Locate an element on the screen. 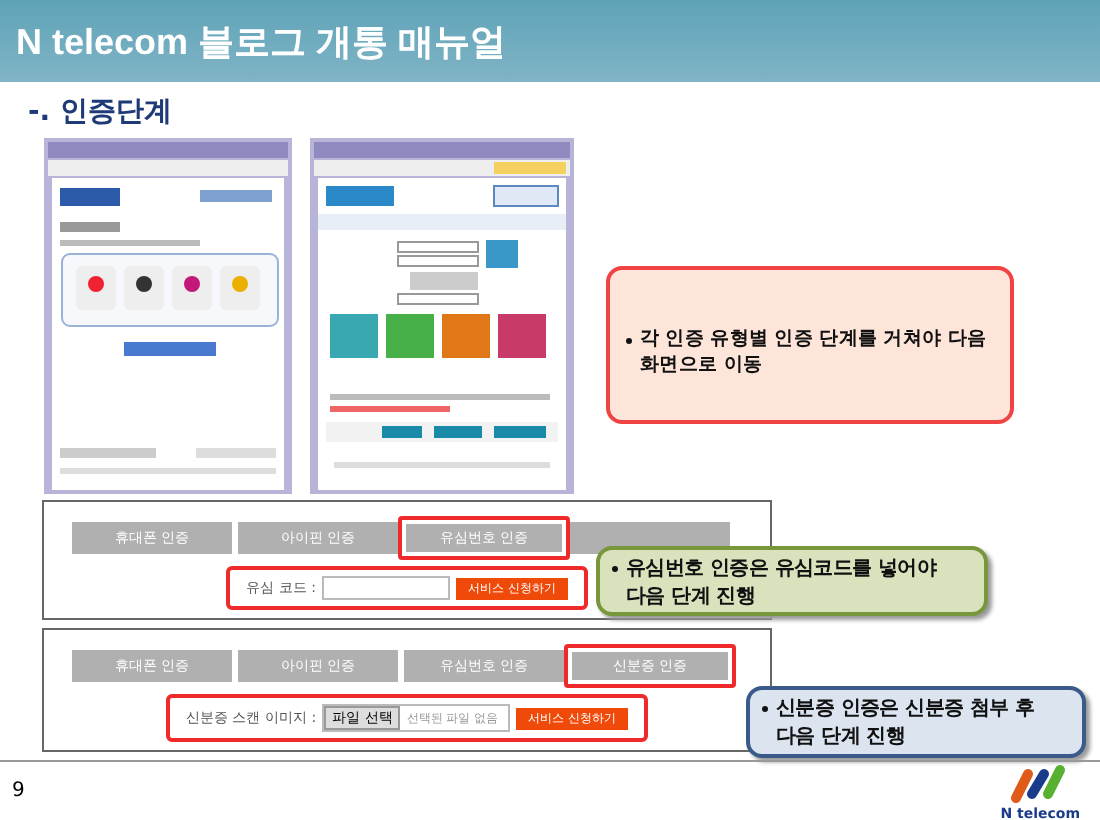 Image resolution: width=1100 pixels, height=820 pixels. slide-title: N telecom 블로그 개통 매뉴얼 is located at coordinates (261, 42).